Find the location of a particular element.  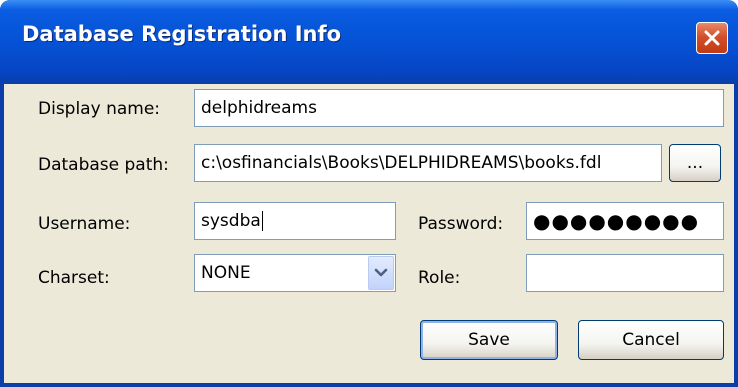

chevron-down-icon is located at coordinates (381, 272).